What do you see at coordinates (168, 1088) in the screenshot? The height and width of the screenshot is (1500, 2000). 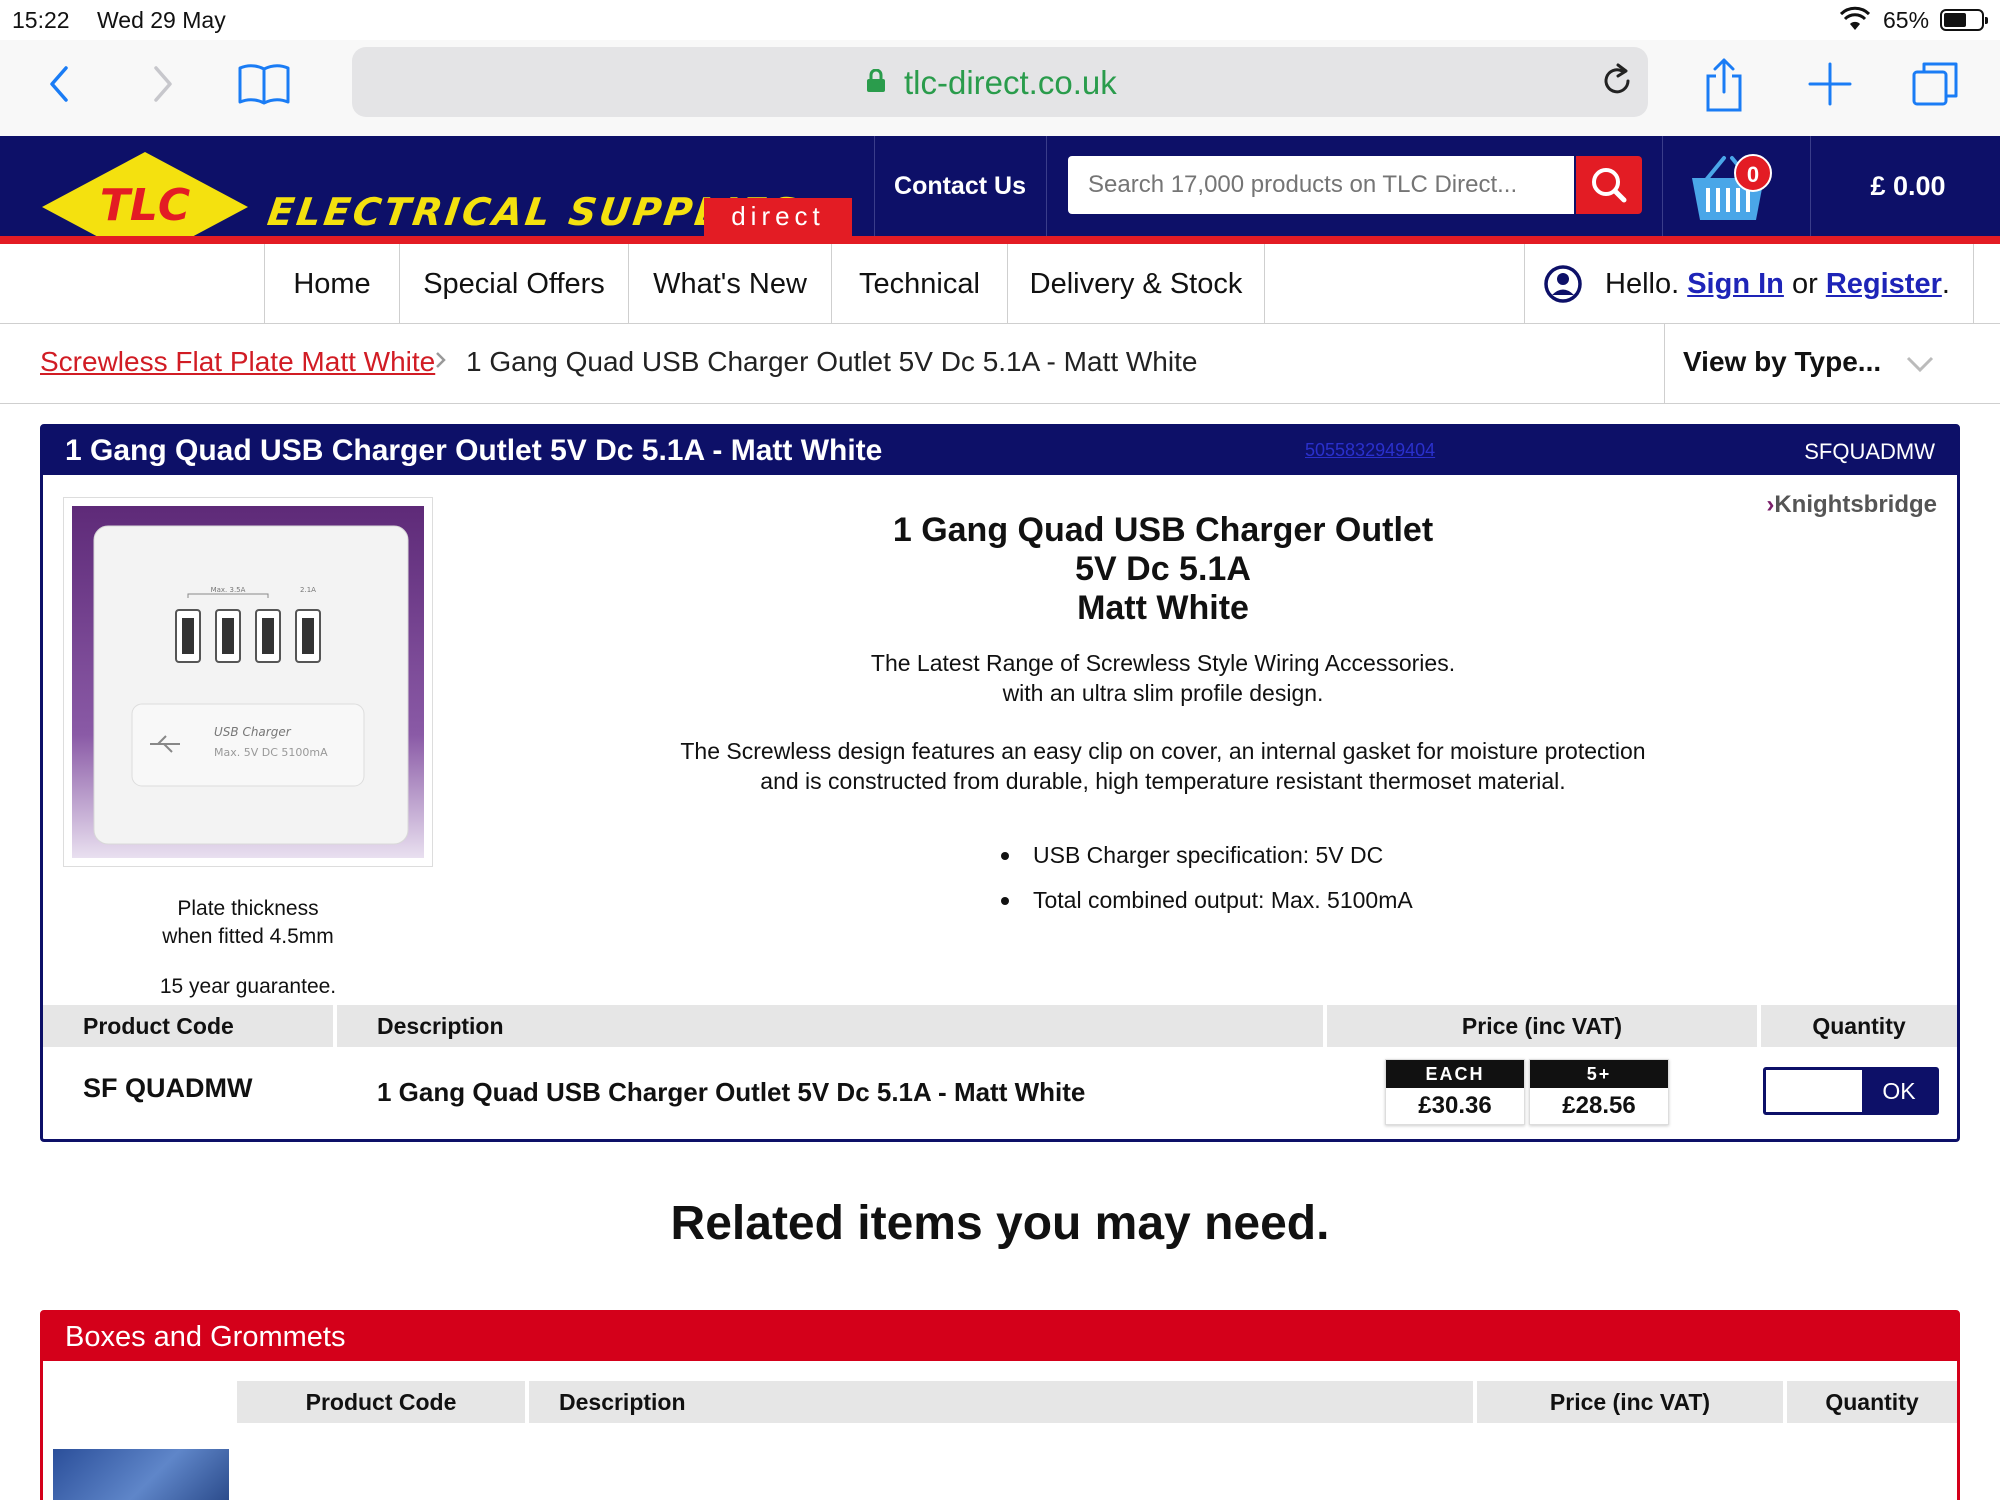 I see `row-product-code: SF QUADMW` at bounding box center [168, 1088].